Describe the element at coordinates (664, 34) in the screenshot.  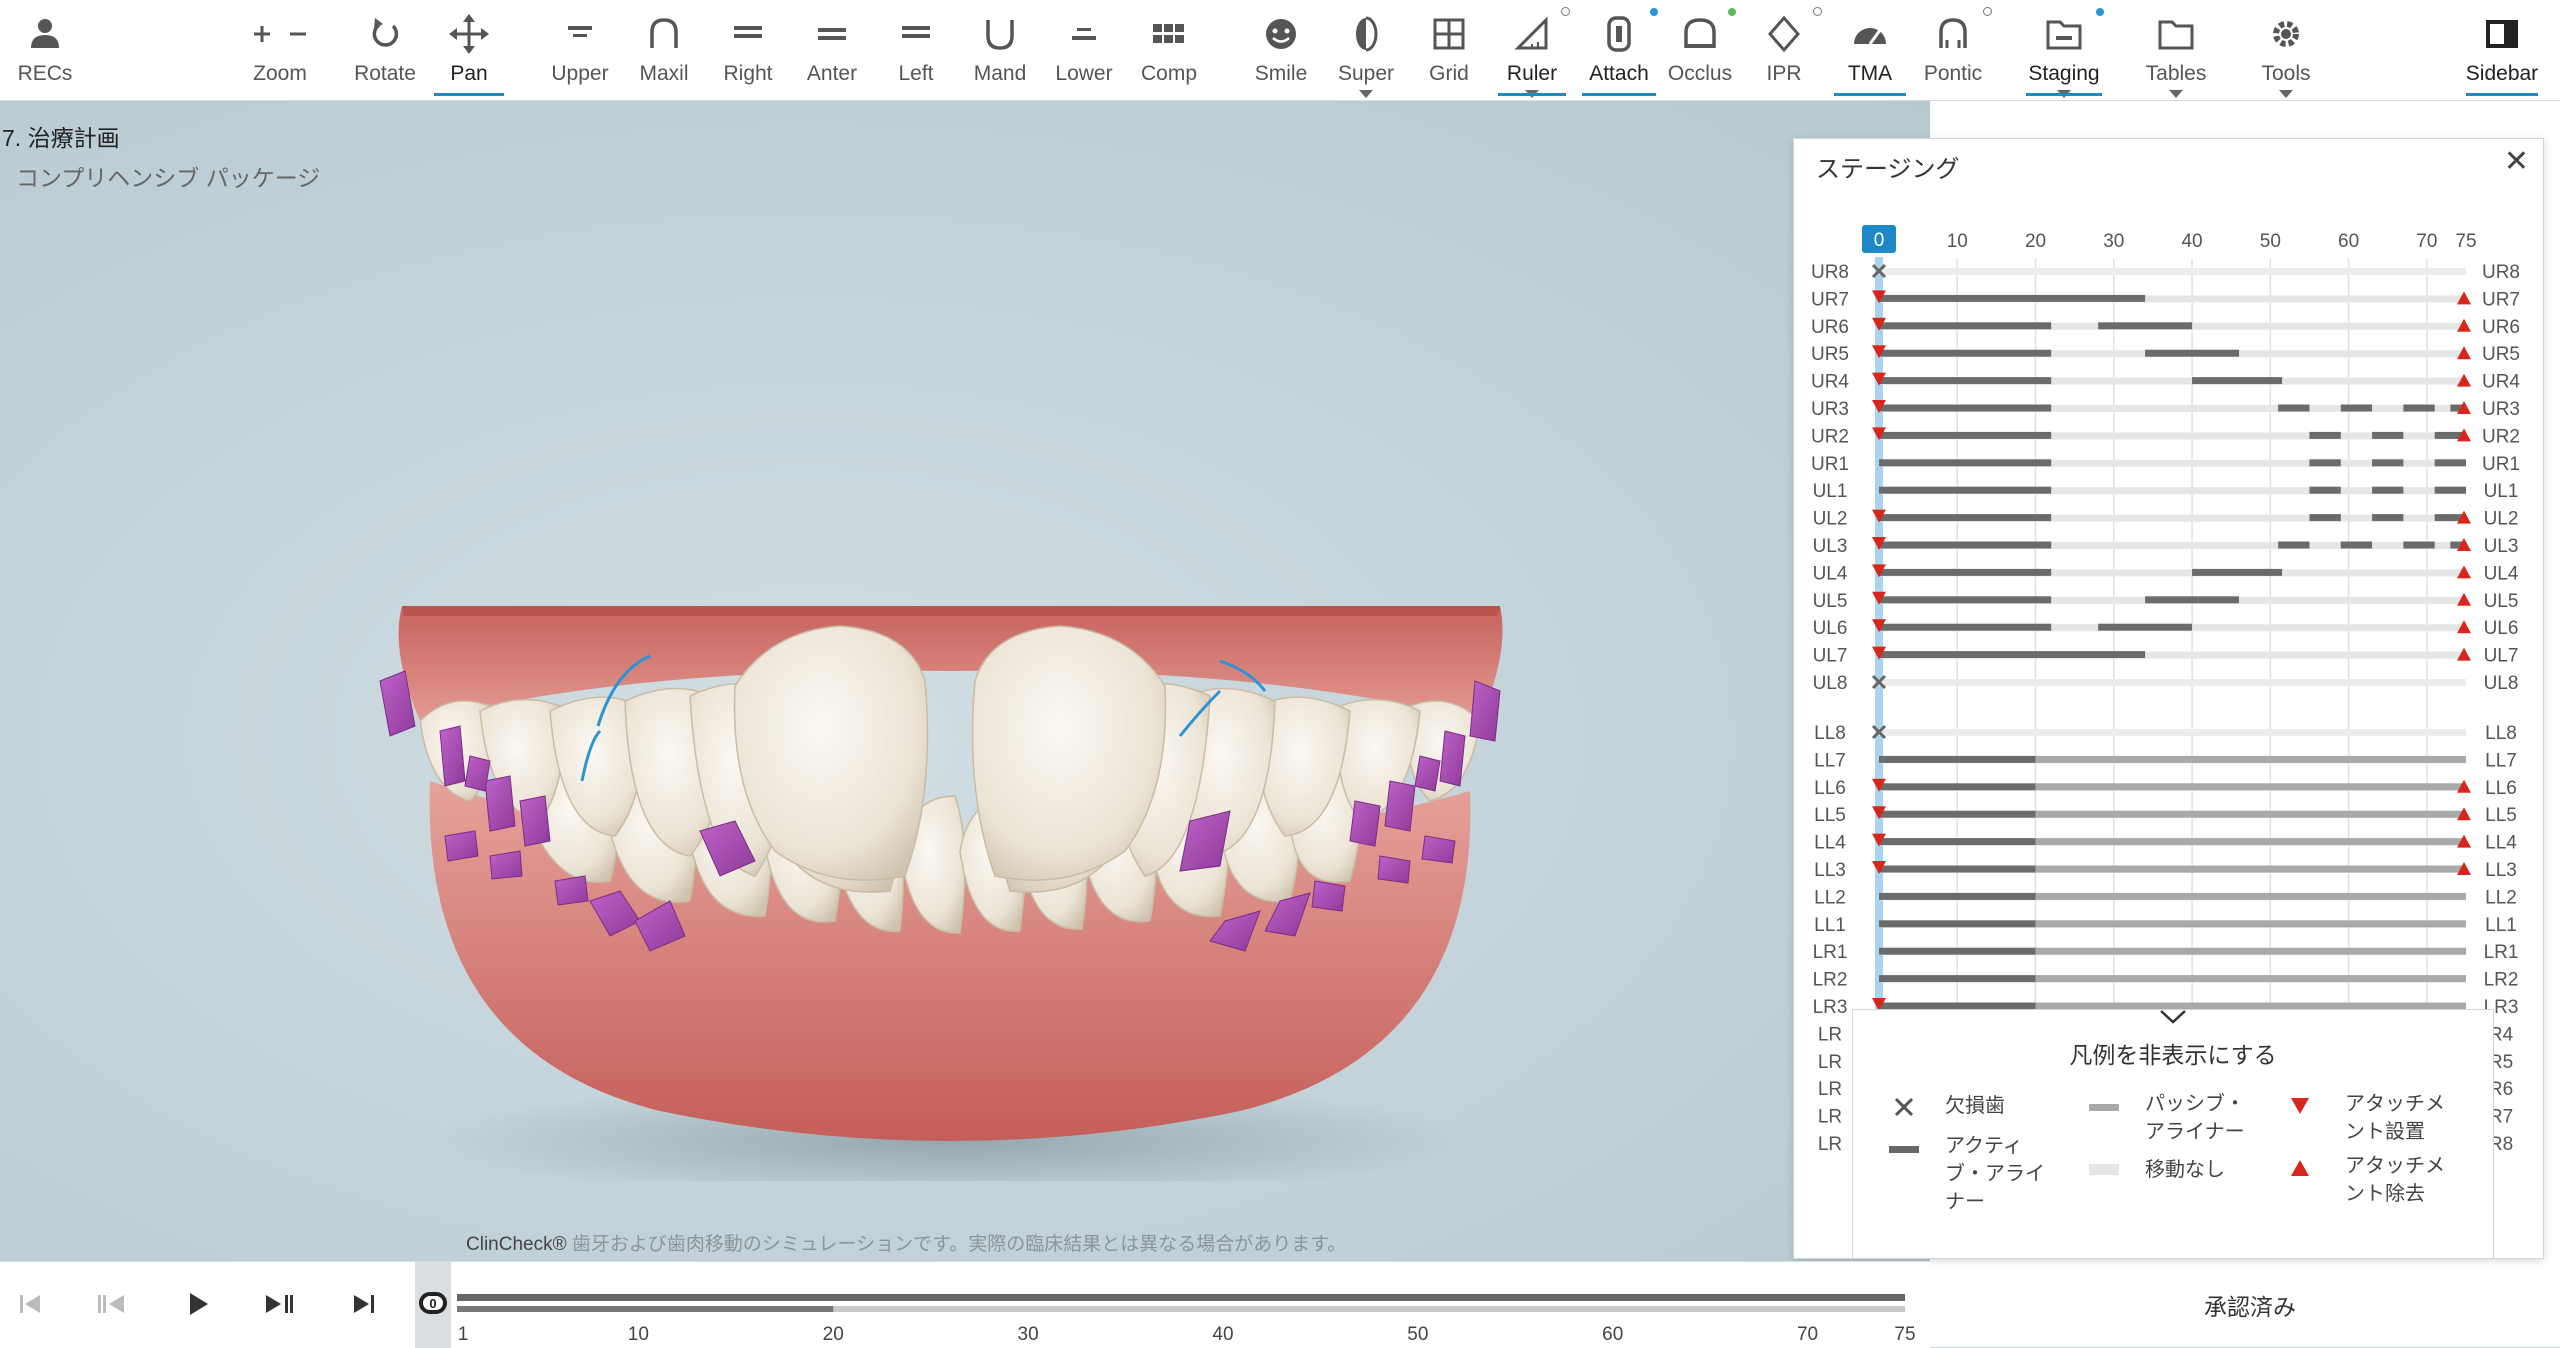
I see `maxillary-arch-icon` at that location.